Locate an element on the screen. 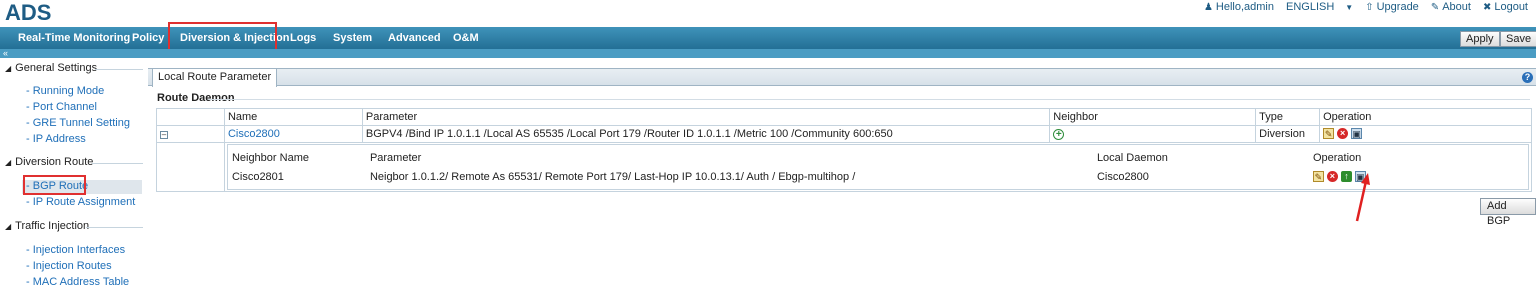  sidebar-item-mac-address-table: - MAC Address Table is located at coordinates (77, 281).